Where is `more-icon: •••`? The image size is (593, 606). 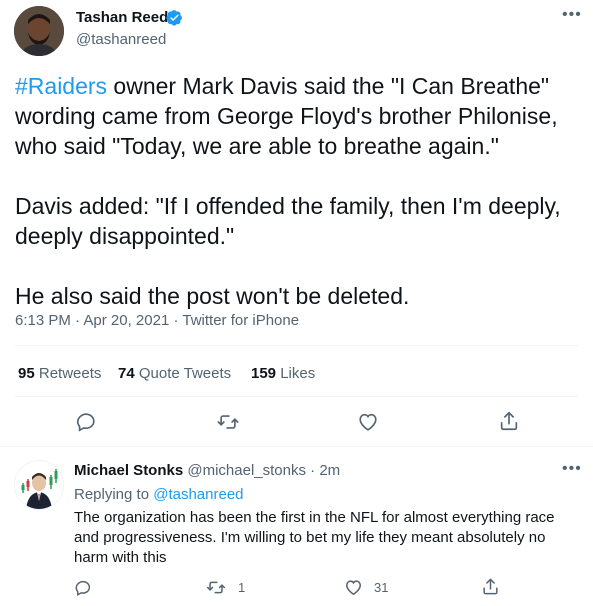
more-icon: ••• is located at coordinates (572, 15).